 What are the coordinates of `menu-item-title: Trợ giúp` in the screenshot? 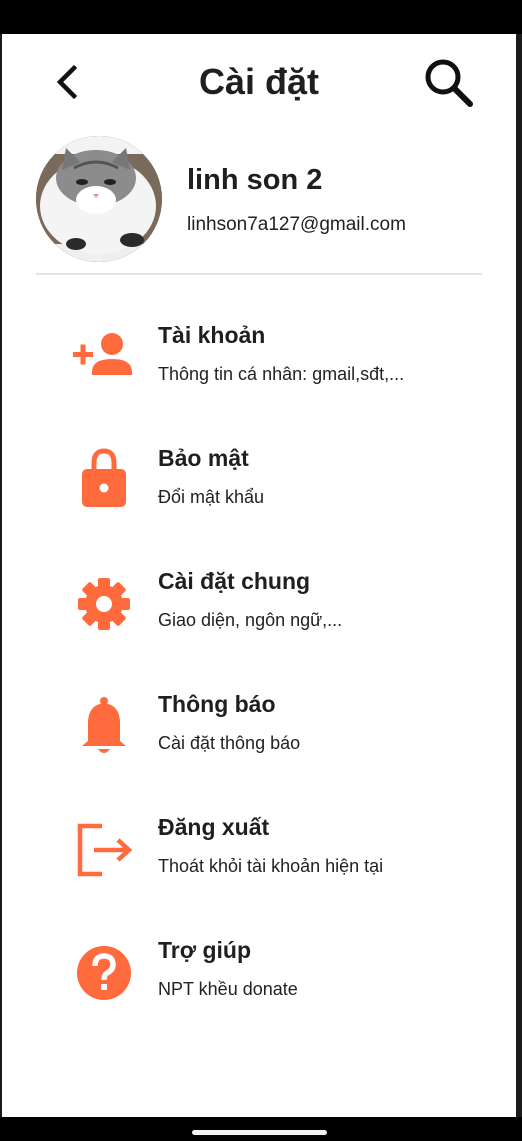 It's located at (205, 950).